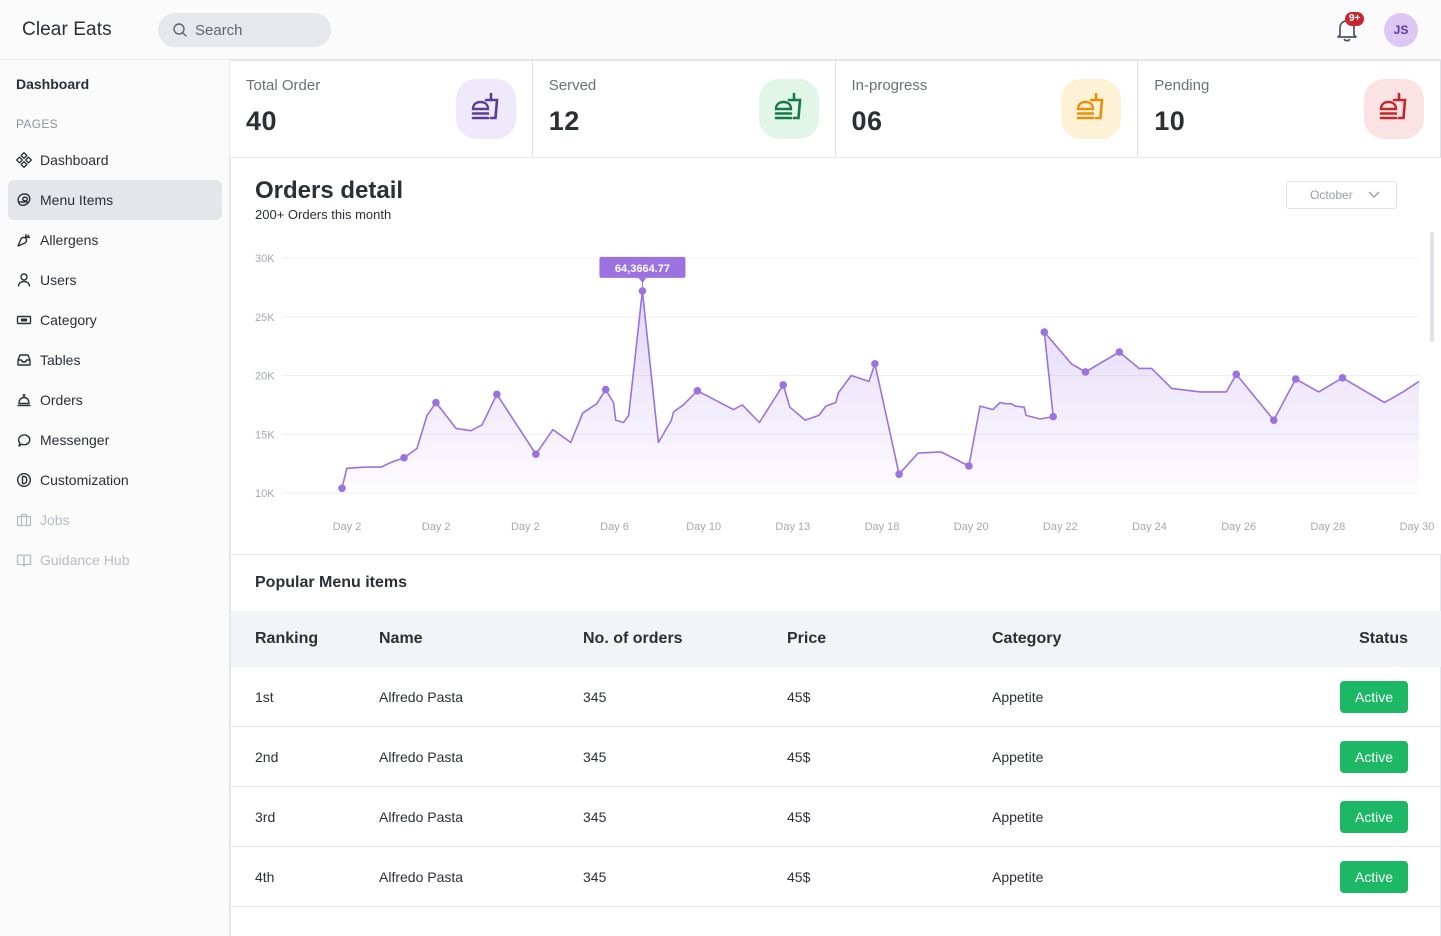 Image resolution: width=1441 pixels, height=936 pixels. What do you see at coordinates (28, 480) in the screenshot?
I see `palette-icon` at bounding box center [28, 480].